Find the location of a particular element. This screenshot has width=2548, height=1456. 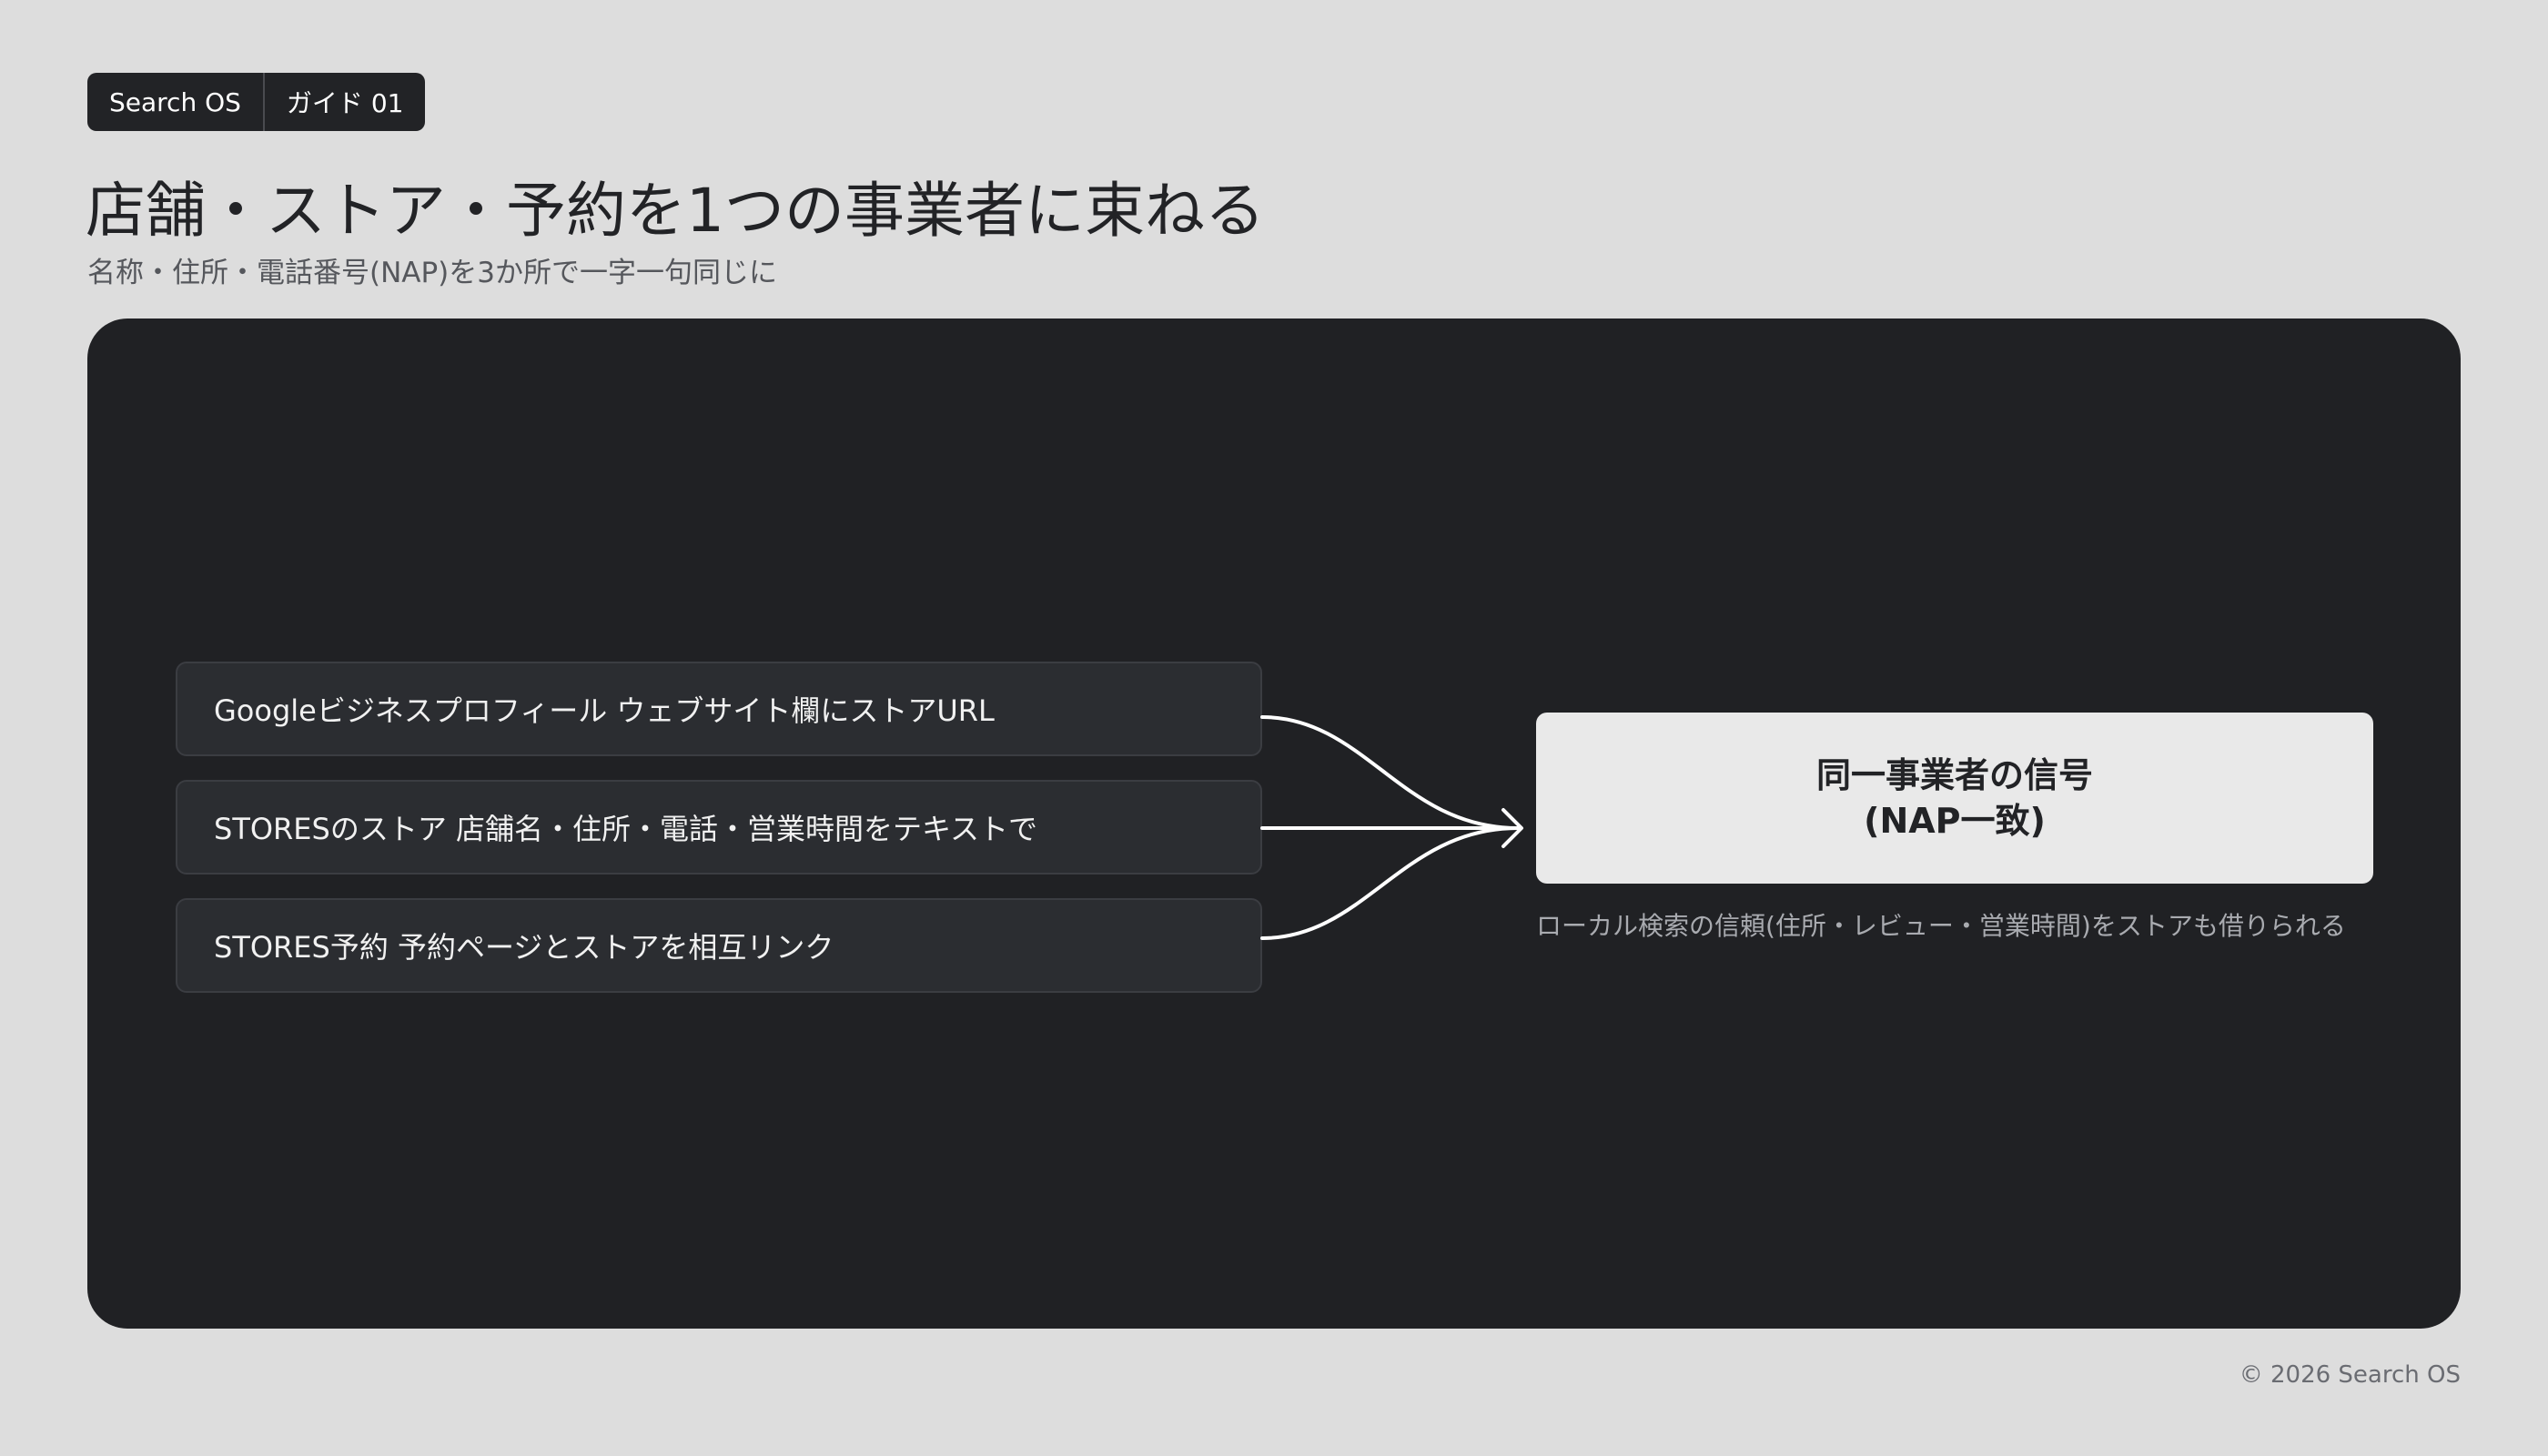

target-box-same-business-signal: 同一事業者の信号 (NAP一致) is located at coordinates (1955, 799).